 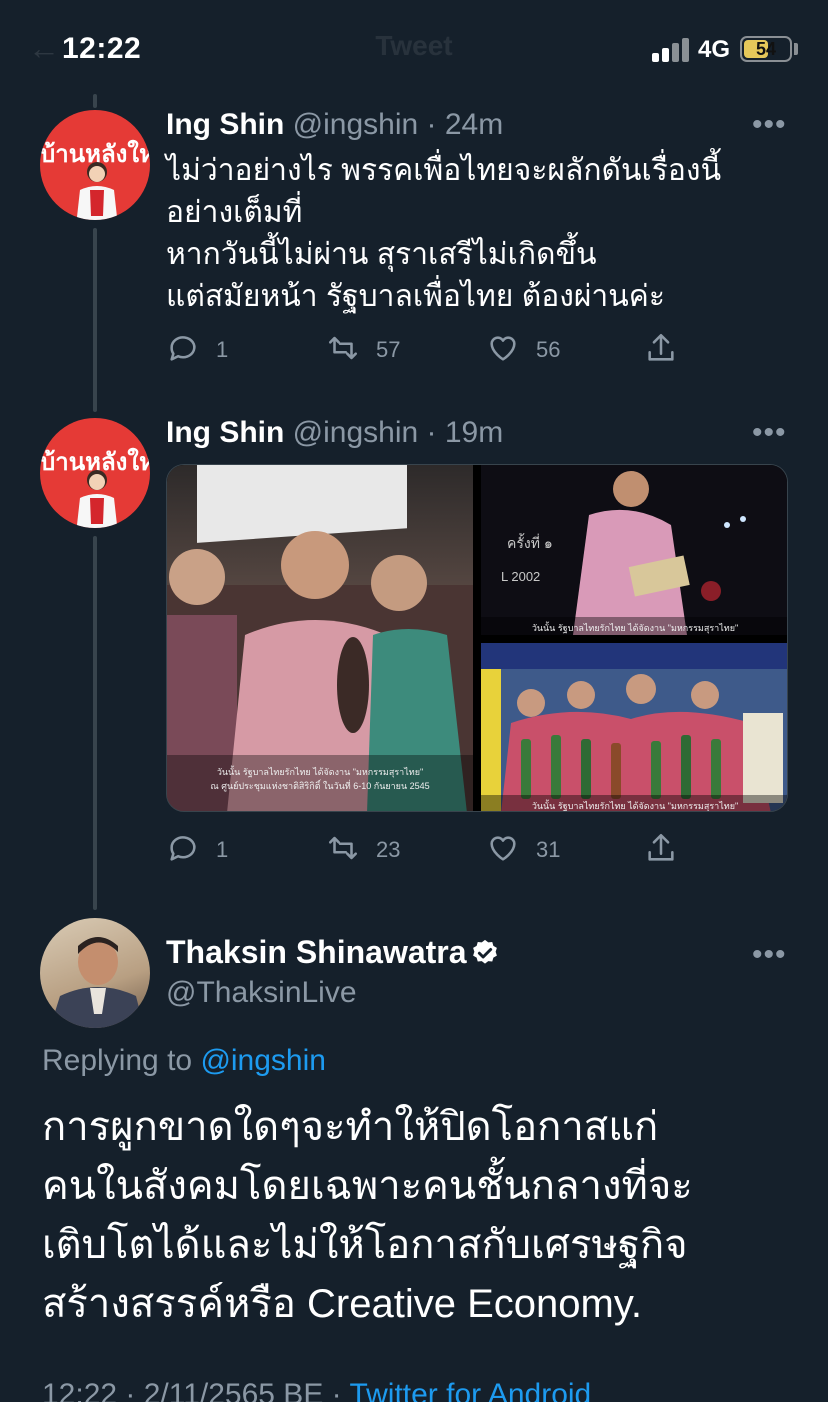 I want to click on replying-to: Replying to @ingshin, so click(x=184, y=1061).